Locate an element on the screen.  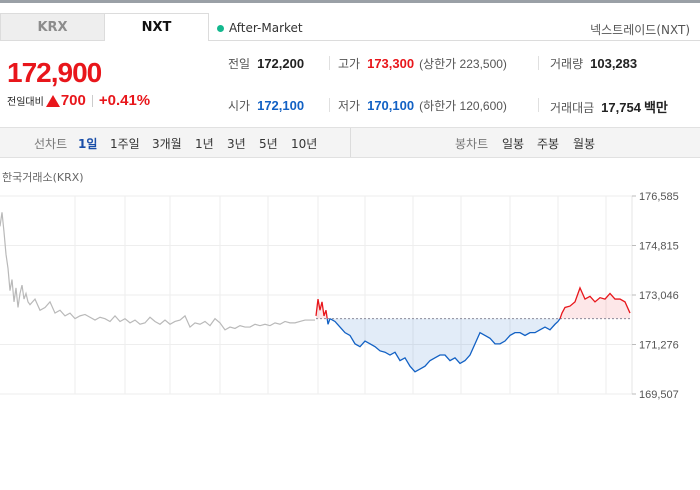
y-axis-ticks: 176,585 174,815 173,046 171,276 169,507 is located at coordinates (655, 296).